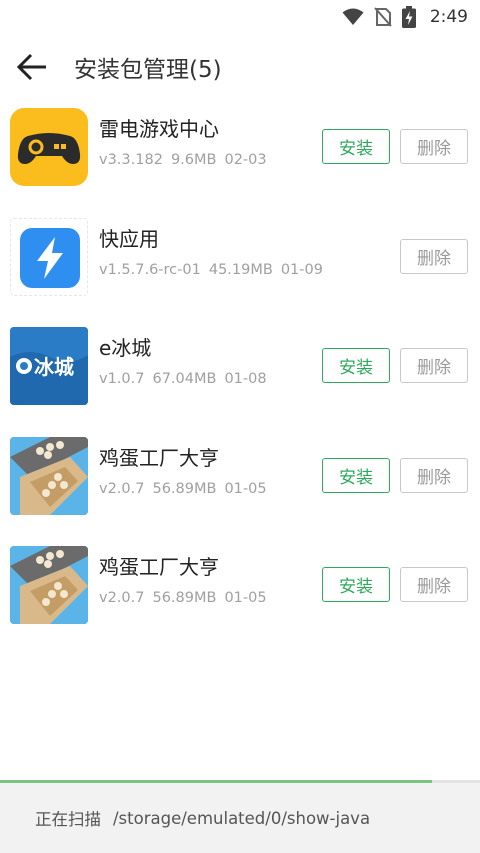 The height and width of the screenshot is (853, 480). What do you see at coordinates (245, 379) in the screenshot?
I see `app-date: 01-08` at bounding box center [245, 379].